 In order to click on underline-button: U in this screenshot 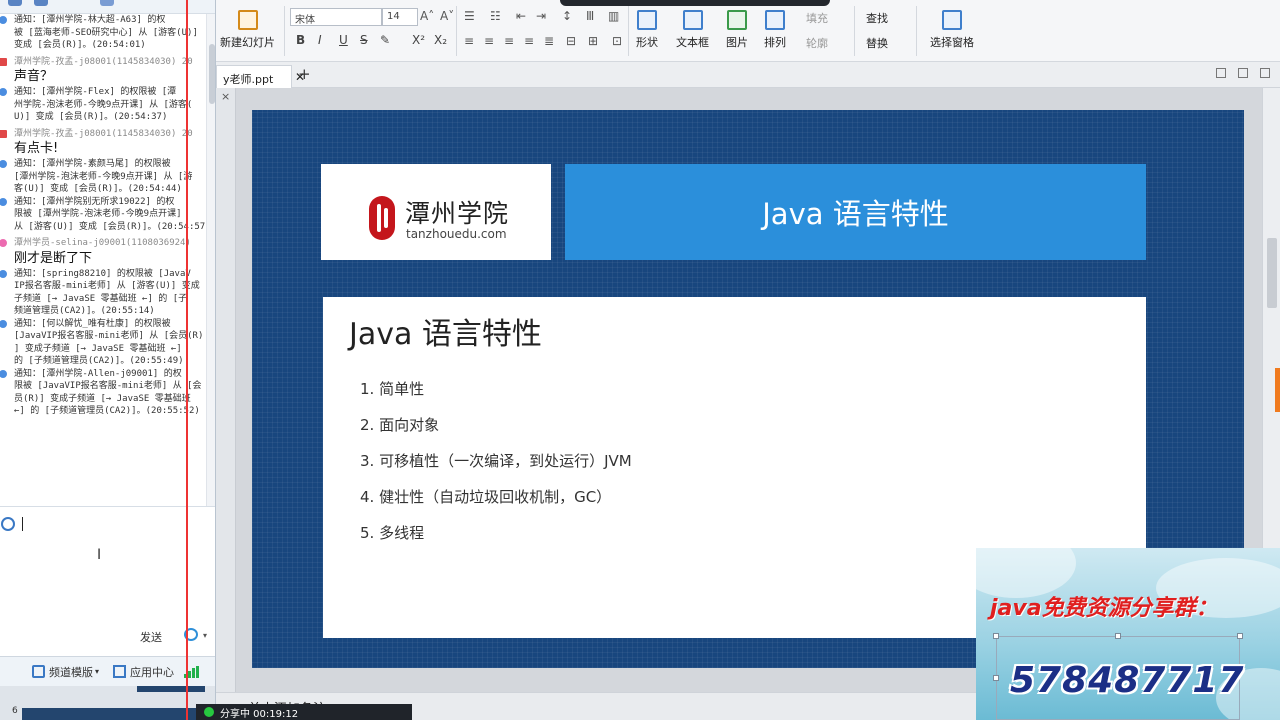, I will do `click(343, 40)`.